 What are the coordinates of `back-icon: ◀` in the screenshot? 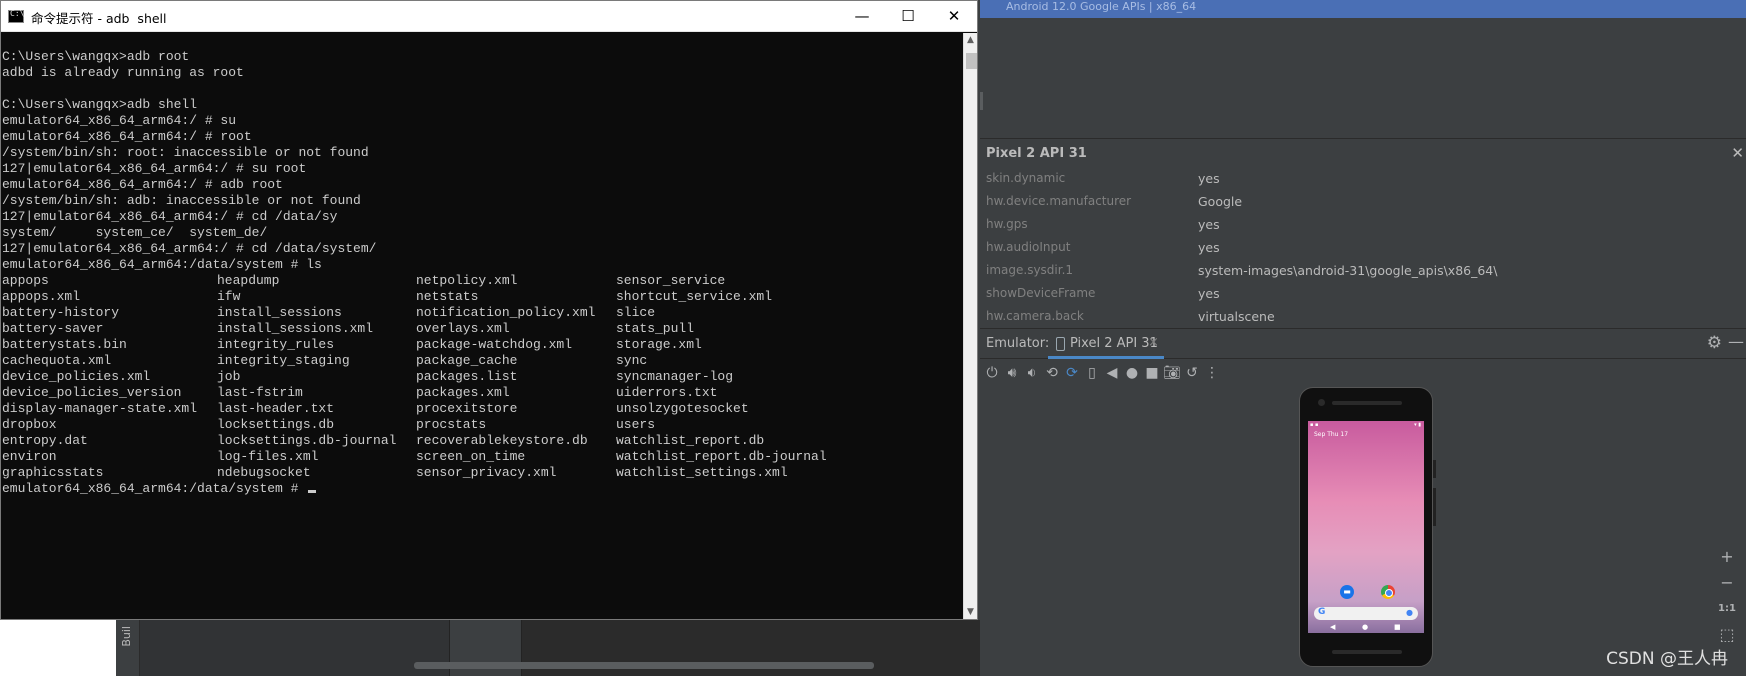 It's located at (1112, 373).